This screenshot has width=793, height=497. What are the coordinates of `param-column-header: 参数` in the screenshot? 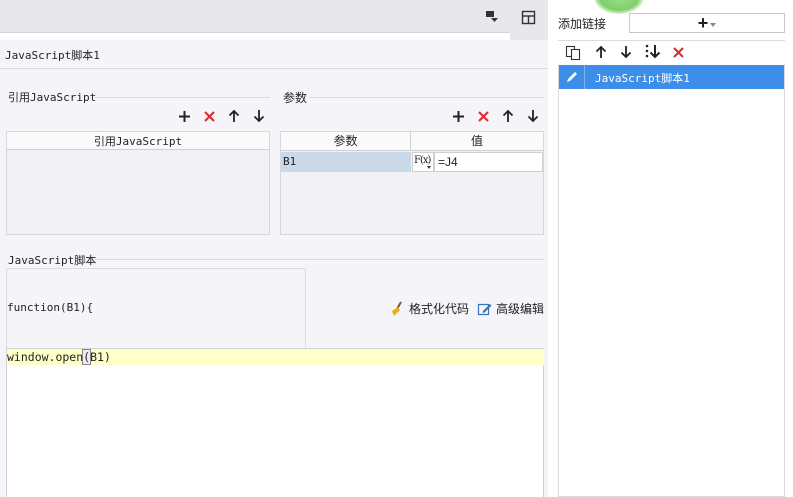 It's located at (346, 141).